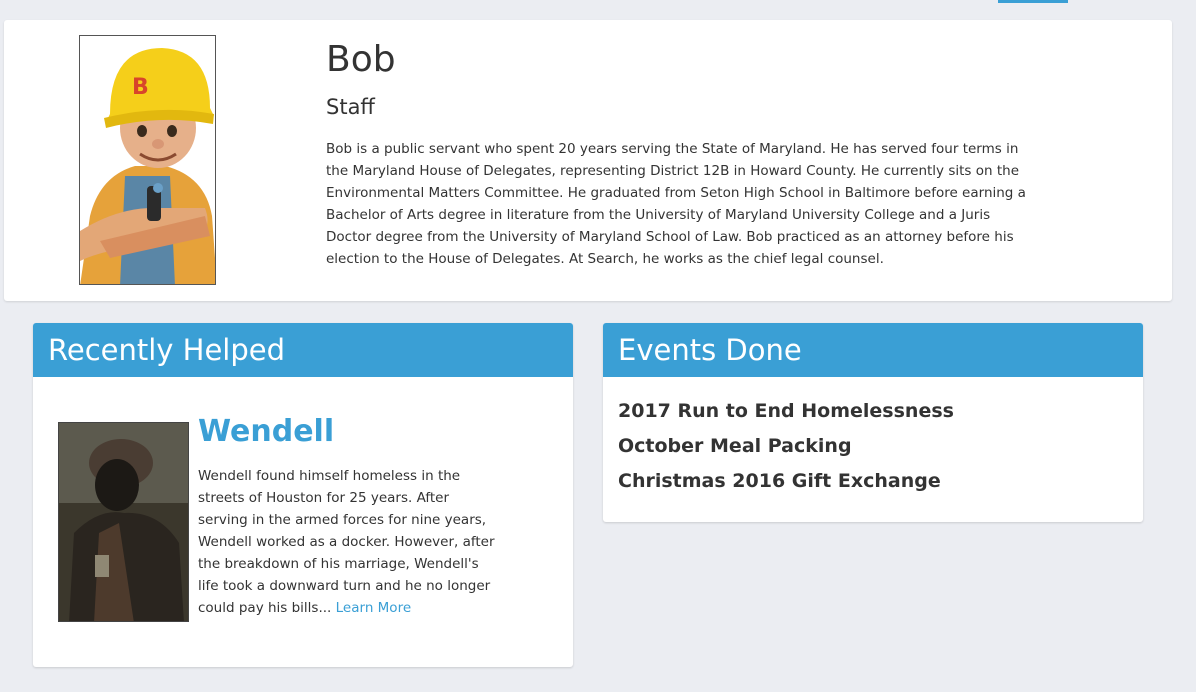  I want to click on helped-person-photo, so click(123, 522).